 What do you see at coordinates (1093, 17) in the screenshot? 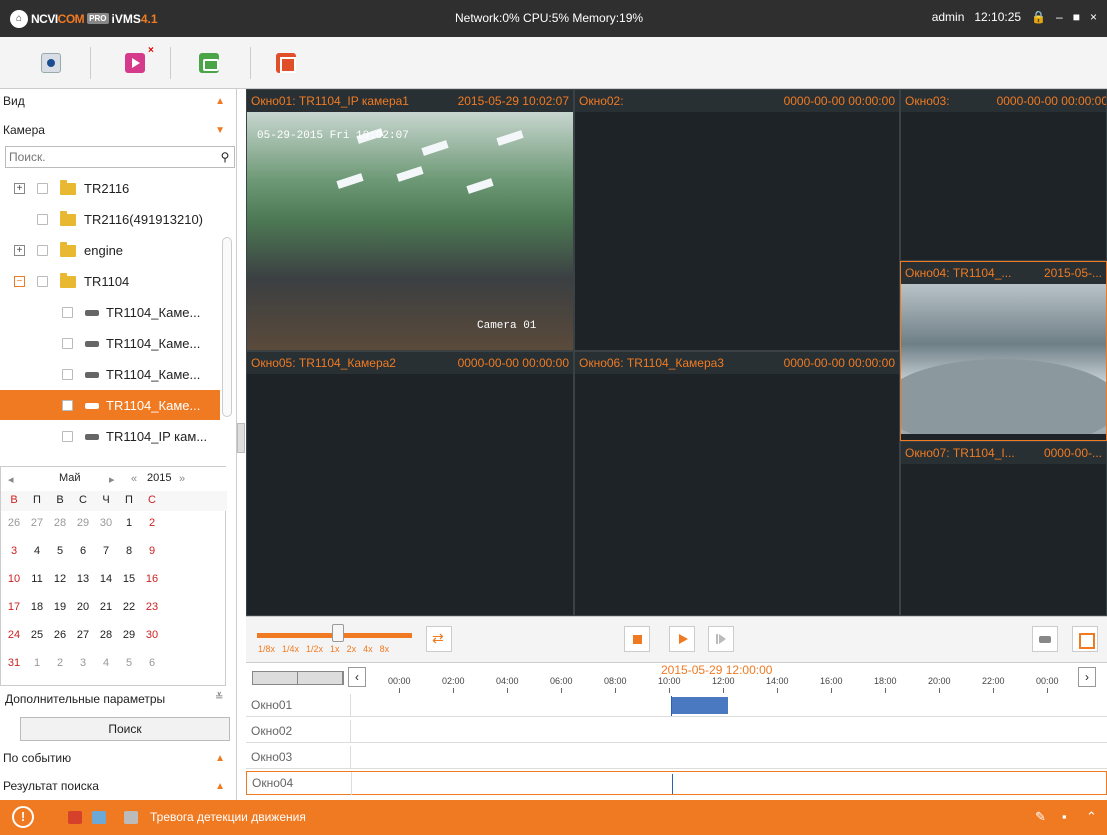
I see `close-icon: ×` at bounding box center [1093, 17].